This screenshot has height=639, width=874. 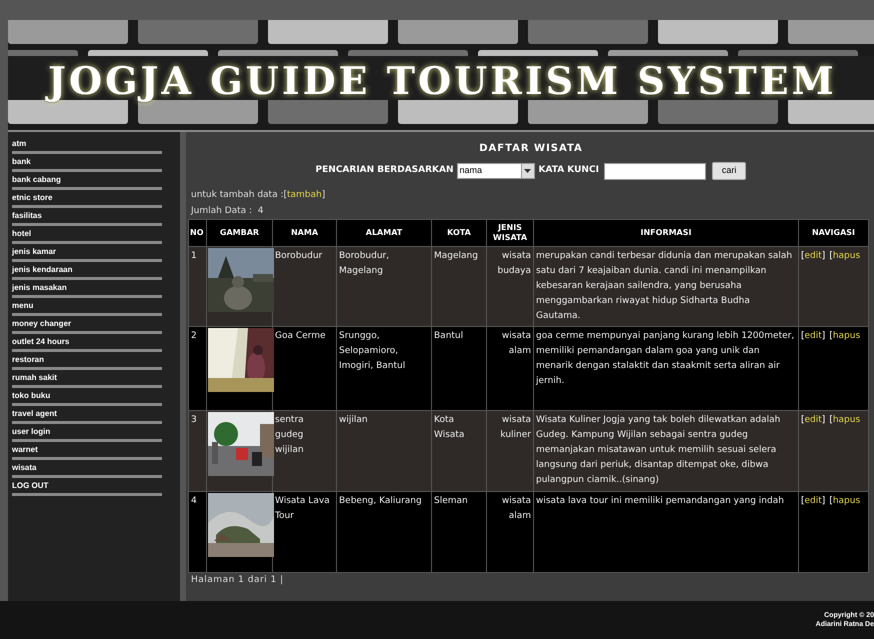 What do you see at coordinates (385, 171) in the screenshot?
I see `search-by-label: PENCARIAN BERDASARKAN` at bounding box center [385, 171].